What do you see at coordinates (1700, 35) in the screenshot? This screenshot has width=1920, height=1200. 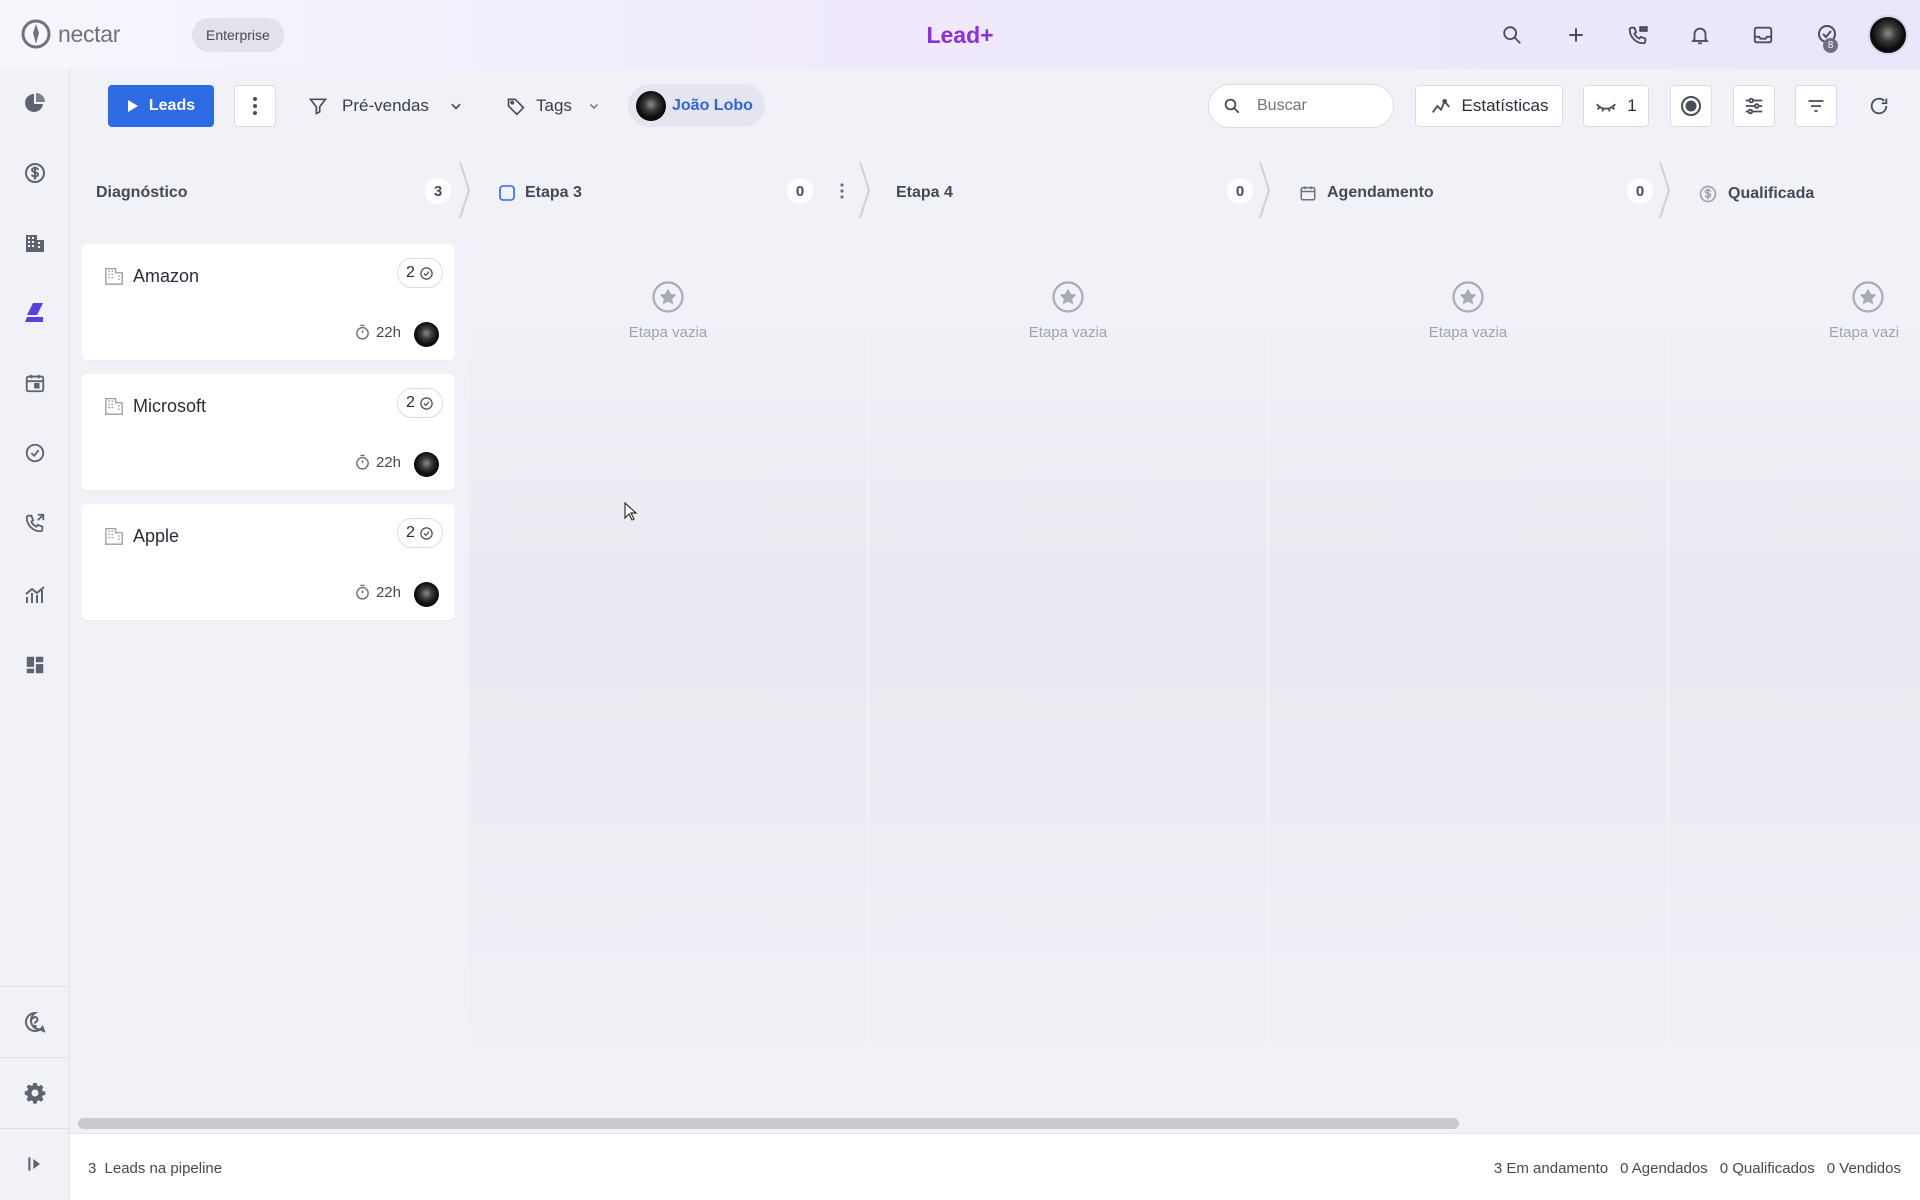 I see `bell-icon` at bounding box center [1700, 35].